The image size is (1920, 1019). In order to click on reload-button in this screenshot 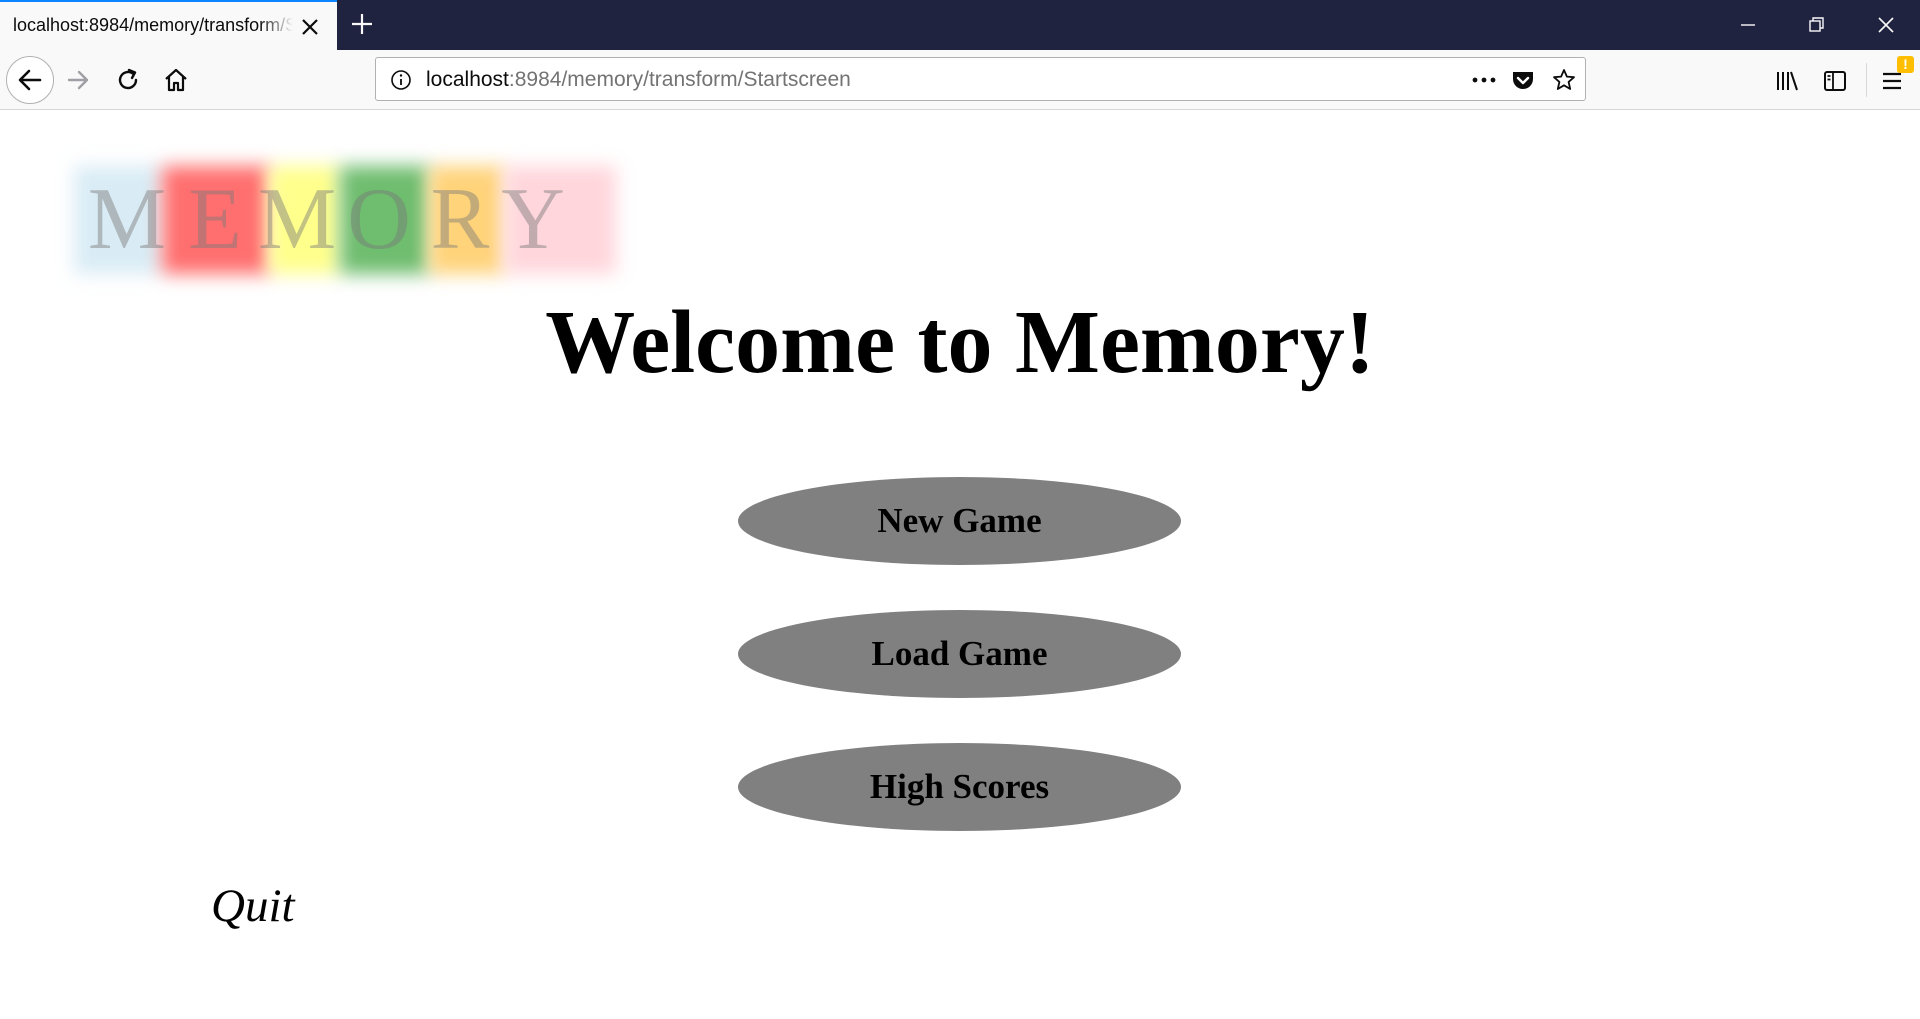, I will do `click(128, 80)`.